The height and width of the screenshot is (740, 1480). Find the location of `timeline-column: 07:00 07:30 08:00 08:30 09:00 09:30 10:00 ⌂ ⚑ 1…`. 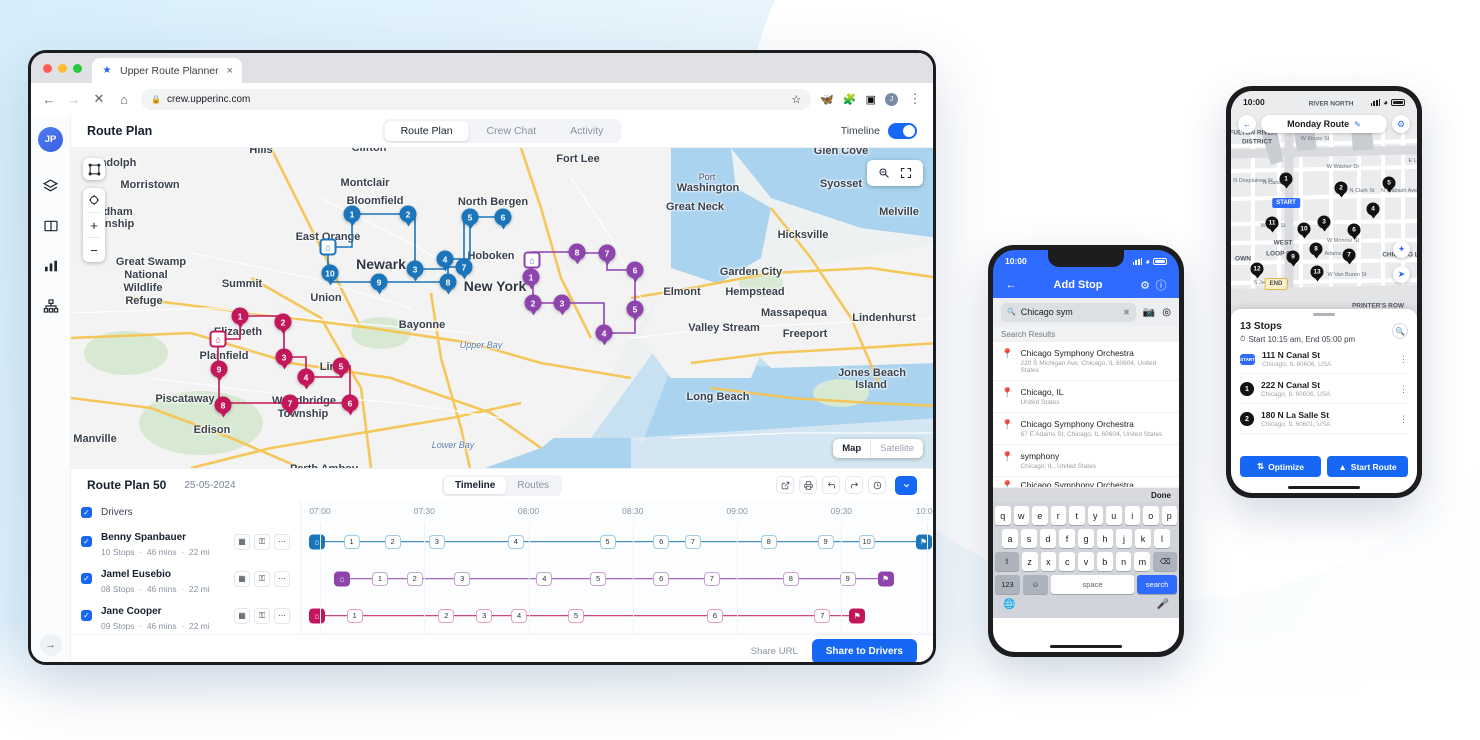

timeline-column: 07:00 07:30 08:00 08:30 09:00 09:30 10:00 ⌂ ⚑ 1… is located at coordinates (617, 567).